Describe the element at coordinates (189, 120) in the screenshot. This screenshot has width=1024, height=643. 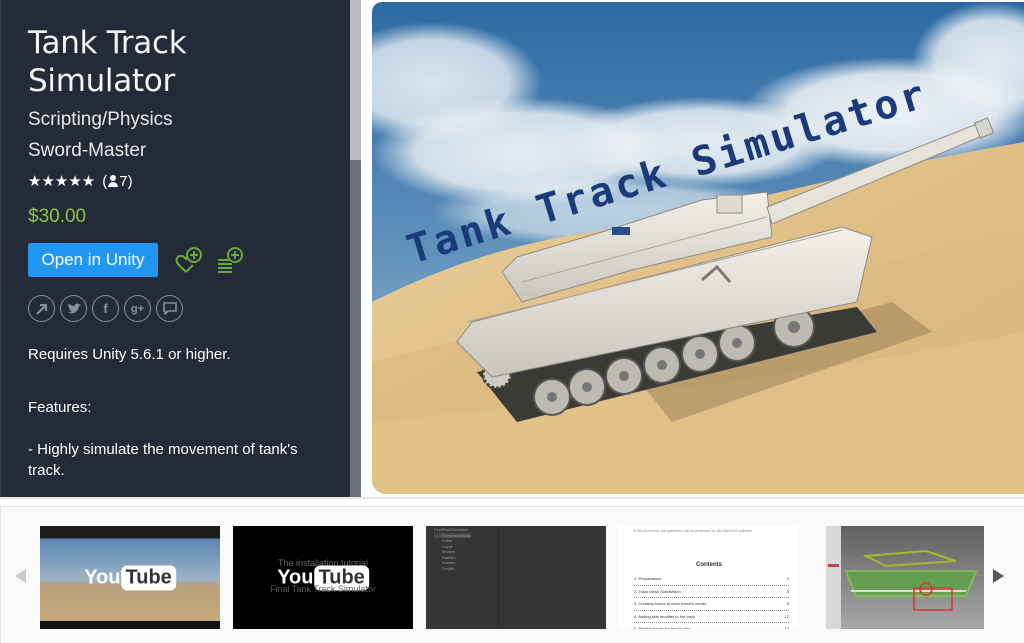
I see `product-category-link: Scripting/Physics` at that location.